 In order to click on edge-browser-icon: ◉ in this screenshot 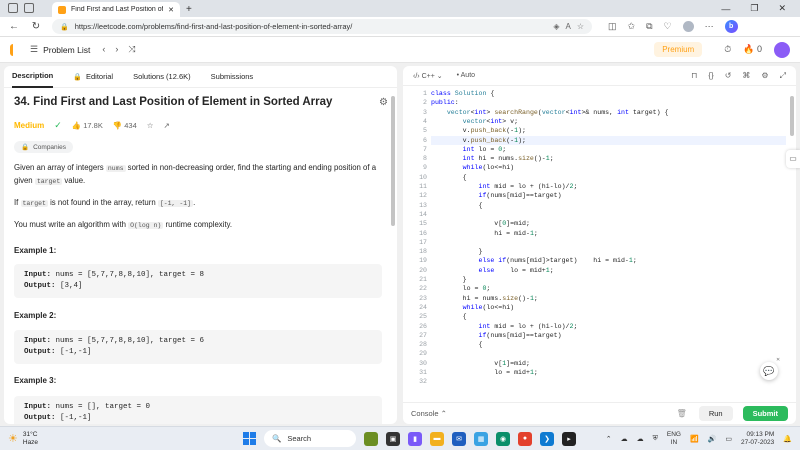, I will do `click(503, 438)`.